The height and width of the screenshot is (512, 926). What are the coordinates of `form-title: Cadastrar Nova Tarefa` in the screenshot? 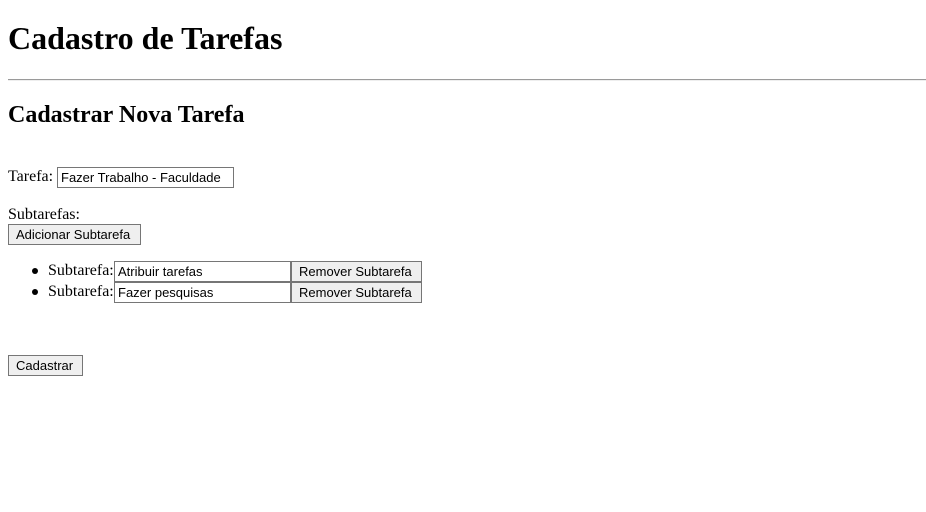 It's located at (126, 115).